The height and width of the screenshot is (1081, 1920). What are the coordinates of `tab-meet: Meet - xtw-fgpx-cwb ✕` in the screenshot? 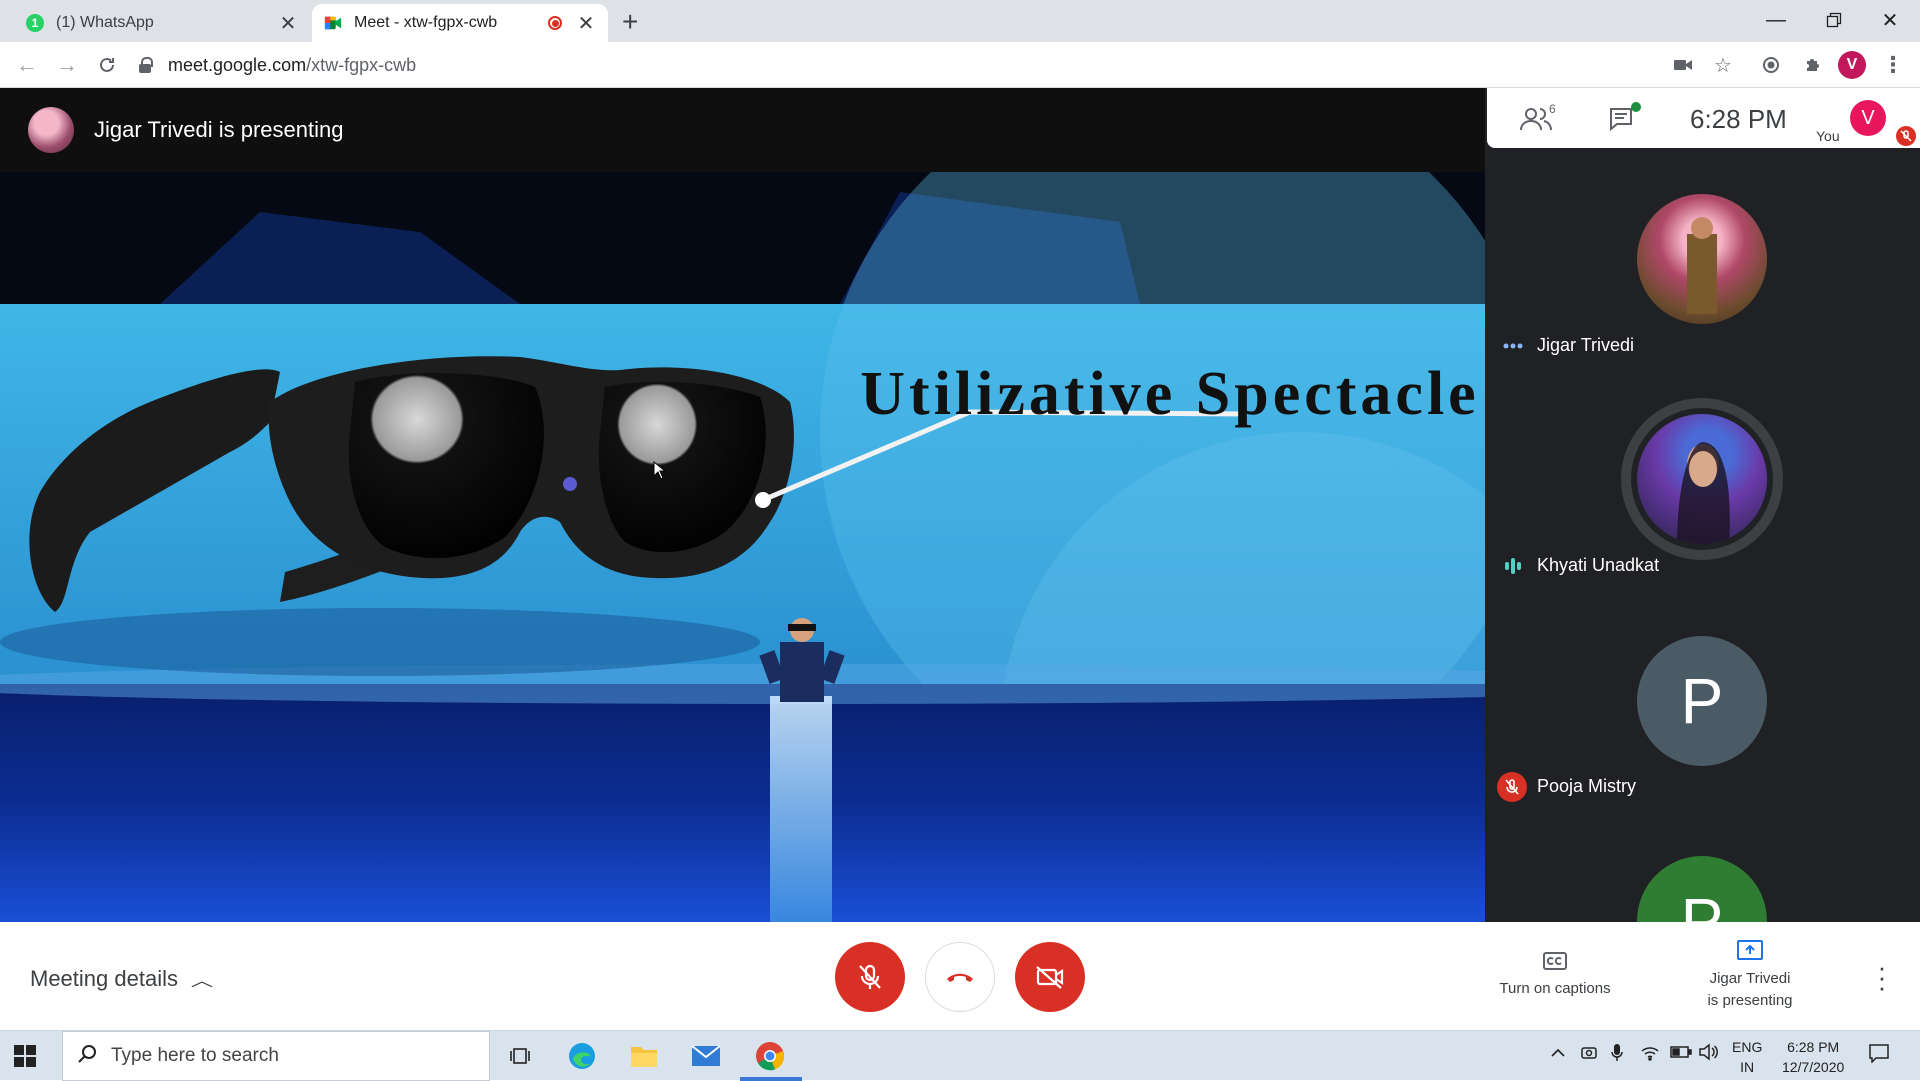 It's located at (460, 23).